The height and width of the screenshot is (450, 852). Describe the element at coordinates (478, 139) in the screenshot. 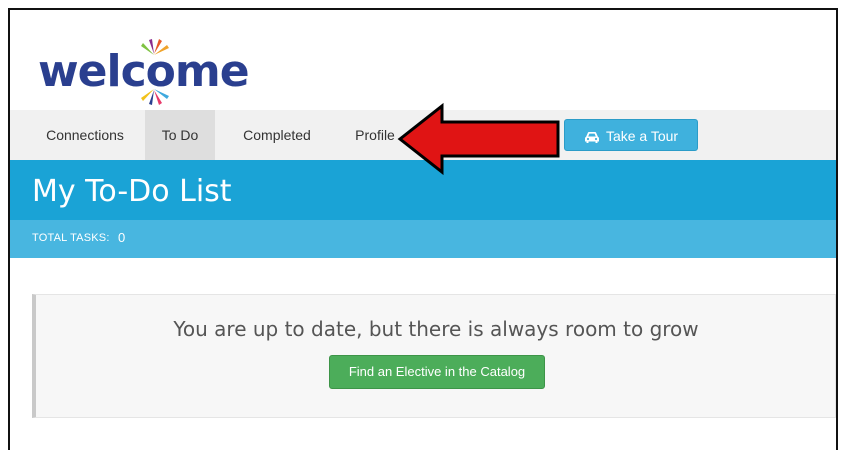

I see `annotation-arrow-icon` at that location.